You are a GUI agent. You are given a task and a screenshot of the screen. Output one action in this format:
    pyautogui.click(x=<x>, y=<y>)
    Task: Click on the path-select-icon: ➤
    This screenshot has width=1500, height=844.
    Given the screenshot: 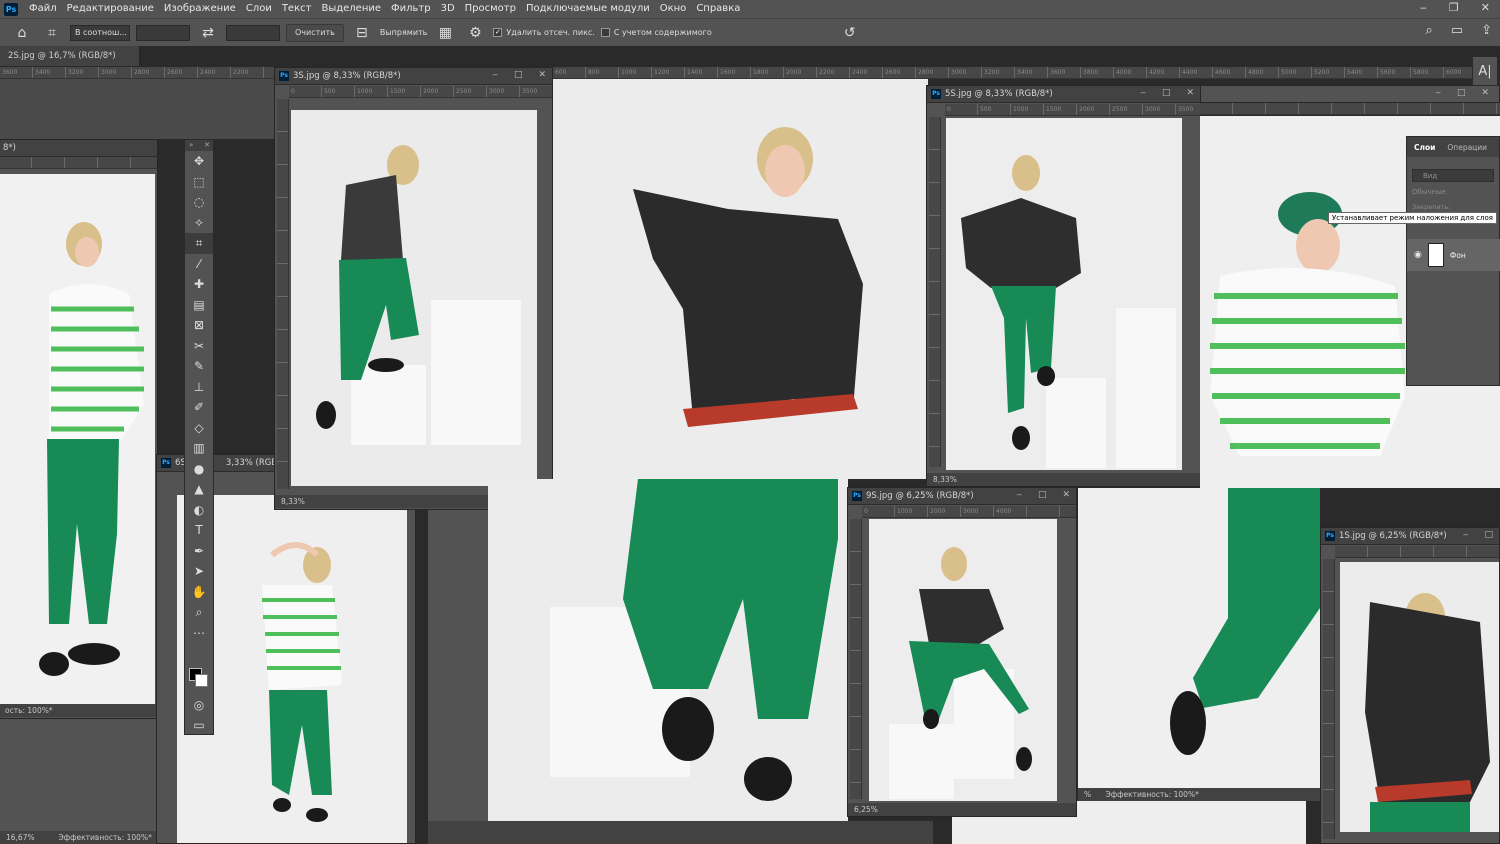 What is the action you would take?
    pyautogui.click(x=199, y=571)
    